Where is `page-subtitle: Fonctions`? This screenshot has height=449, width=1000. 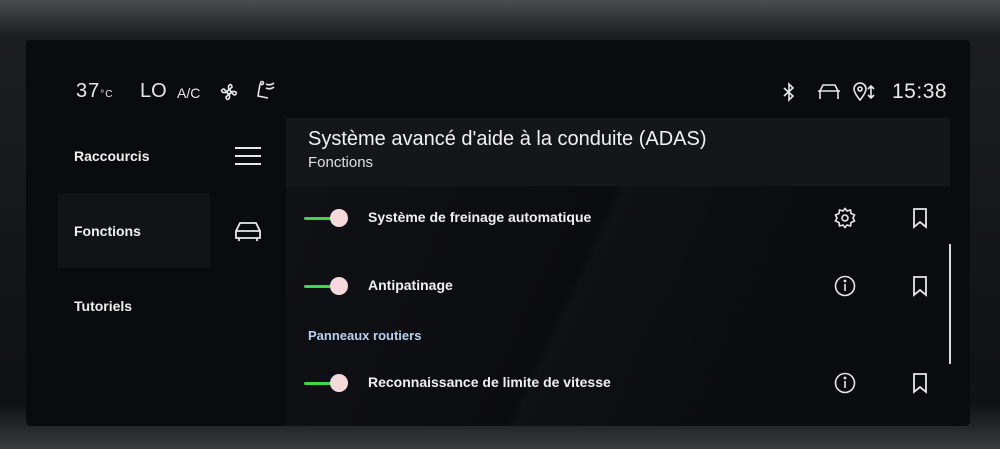 page-subtitle: Fonctions is located at coordinates (341, 162).